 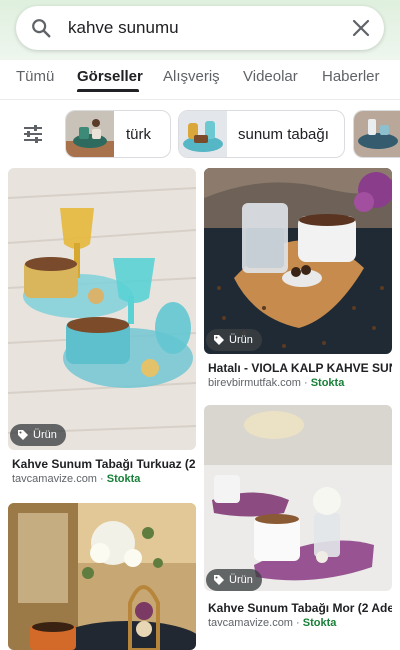 I want to click on search-icon, so click(x=41, y=28).